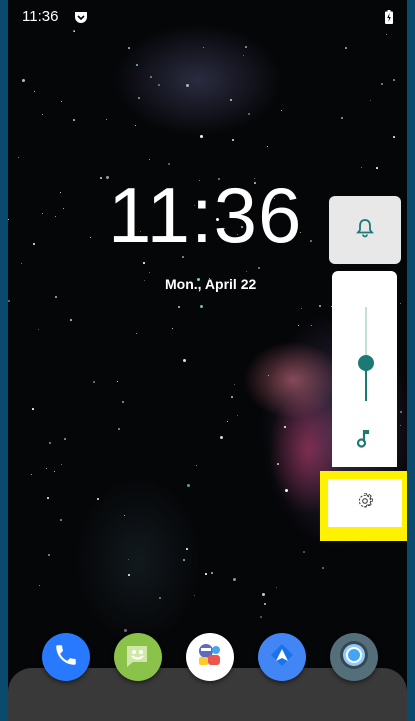 Image resolution: width=415 pixels, height=721 pixels. What do you see at coordinates (205, 215) in the screenshot?
I see `lock-clock: 11:36` at bounding box center [205, 215].